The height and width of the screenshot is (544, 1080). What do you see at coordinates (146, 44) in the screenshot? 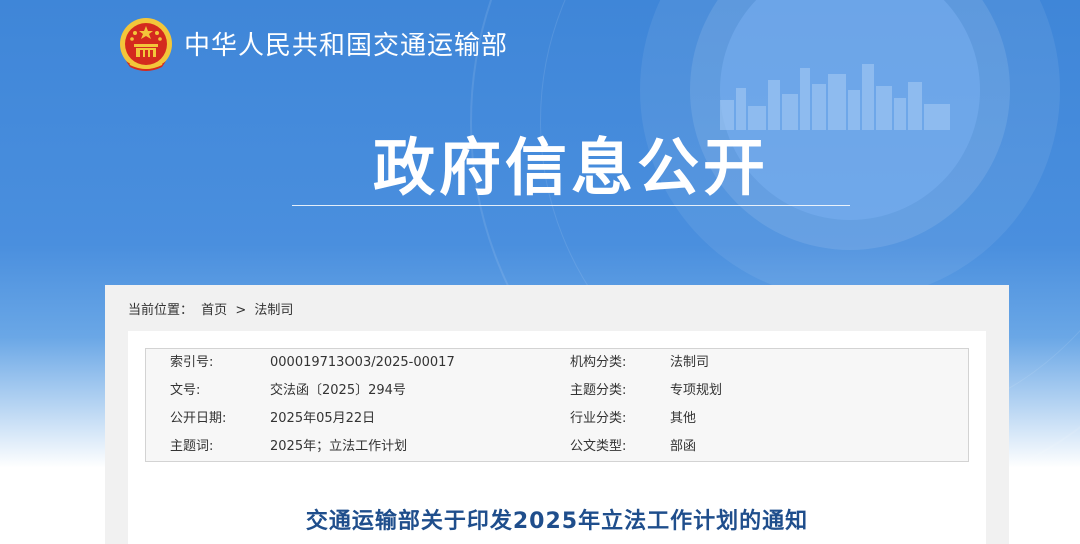
I see `national-emblem-icon` at bounding box center [146, 44].